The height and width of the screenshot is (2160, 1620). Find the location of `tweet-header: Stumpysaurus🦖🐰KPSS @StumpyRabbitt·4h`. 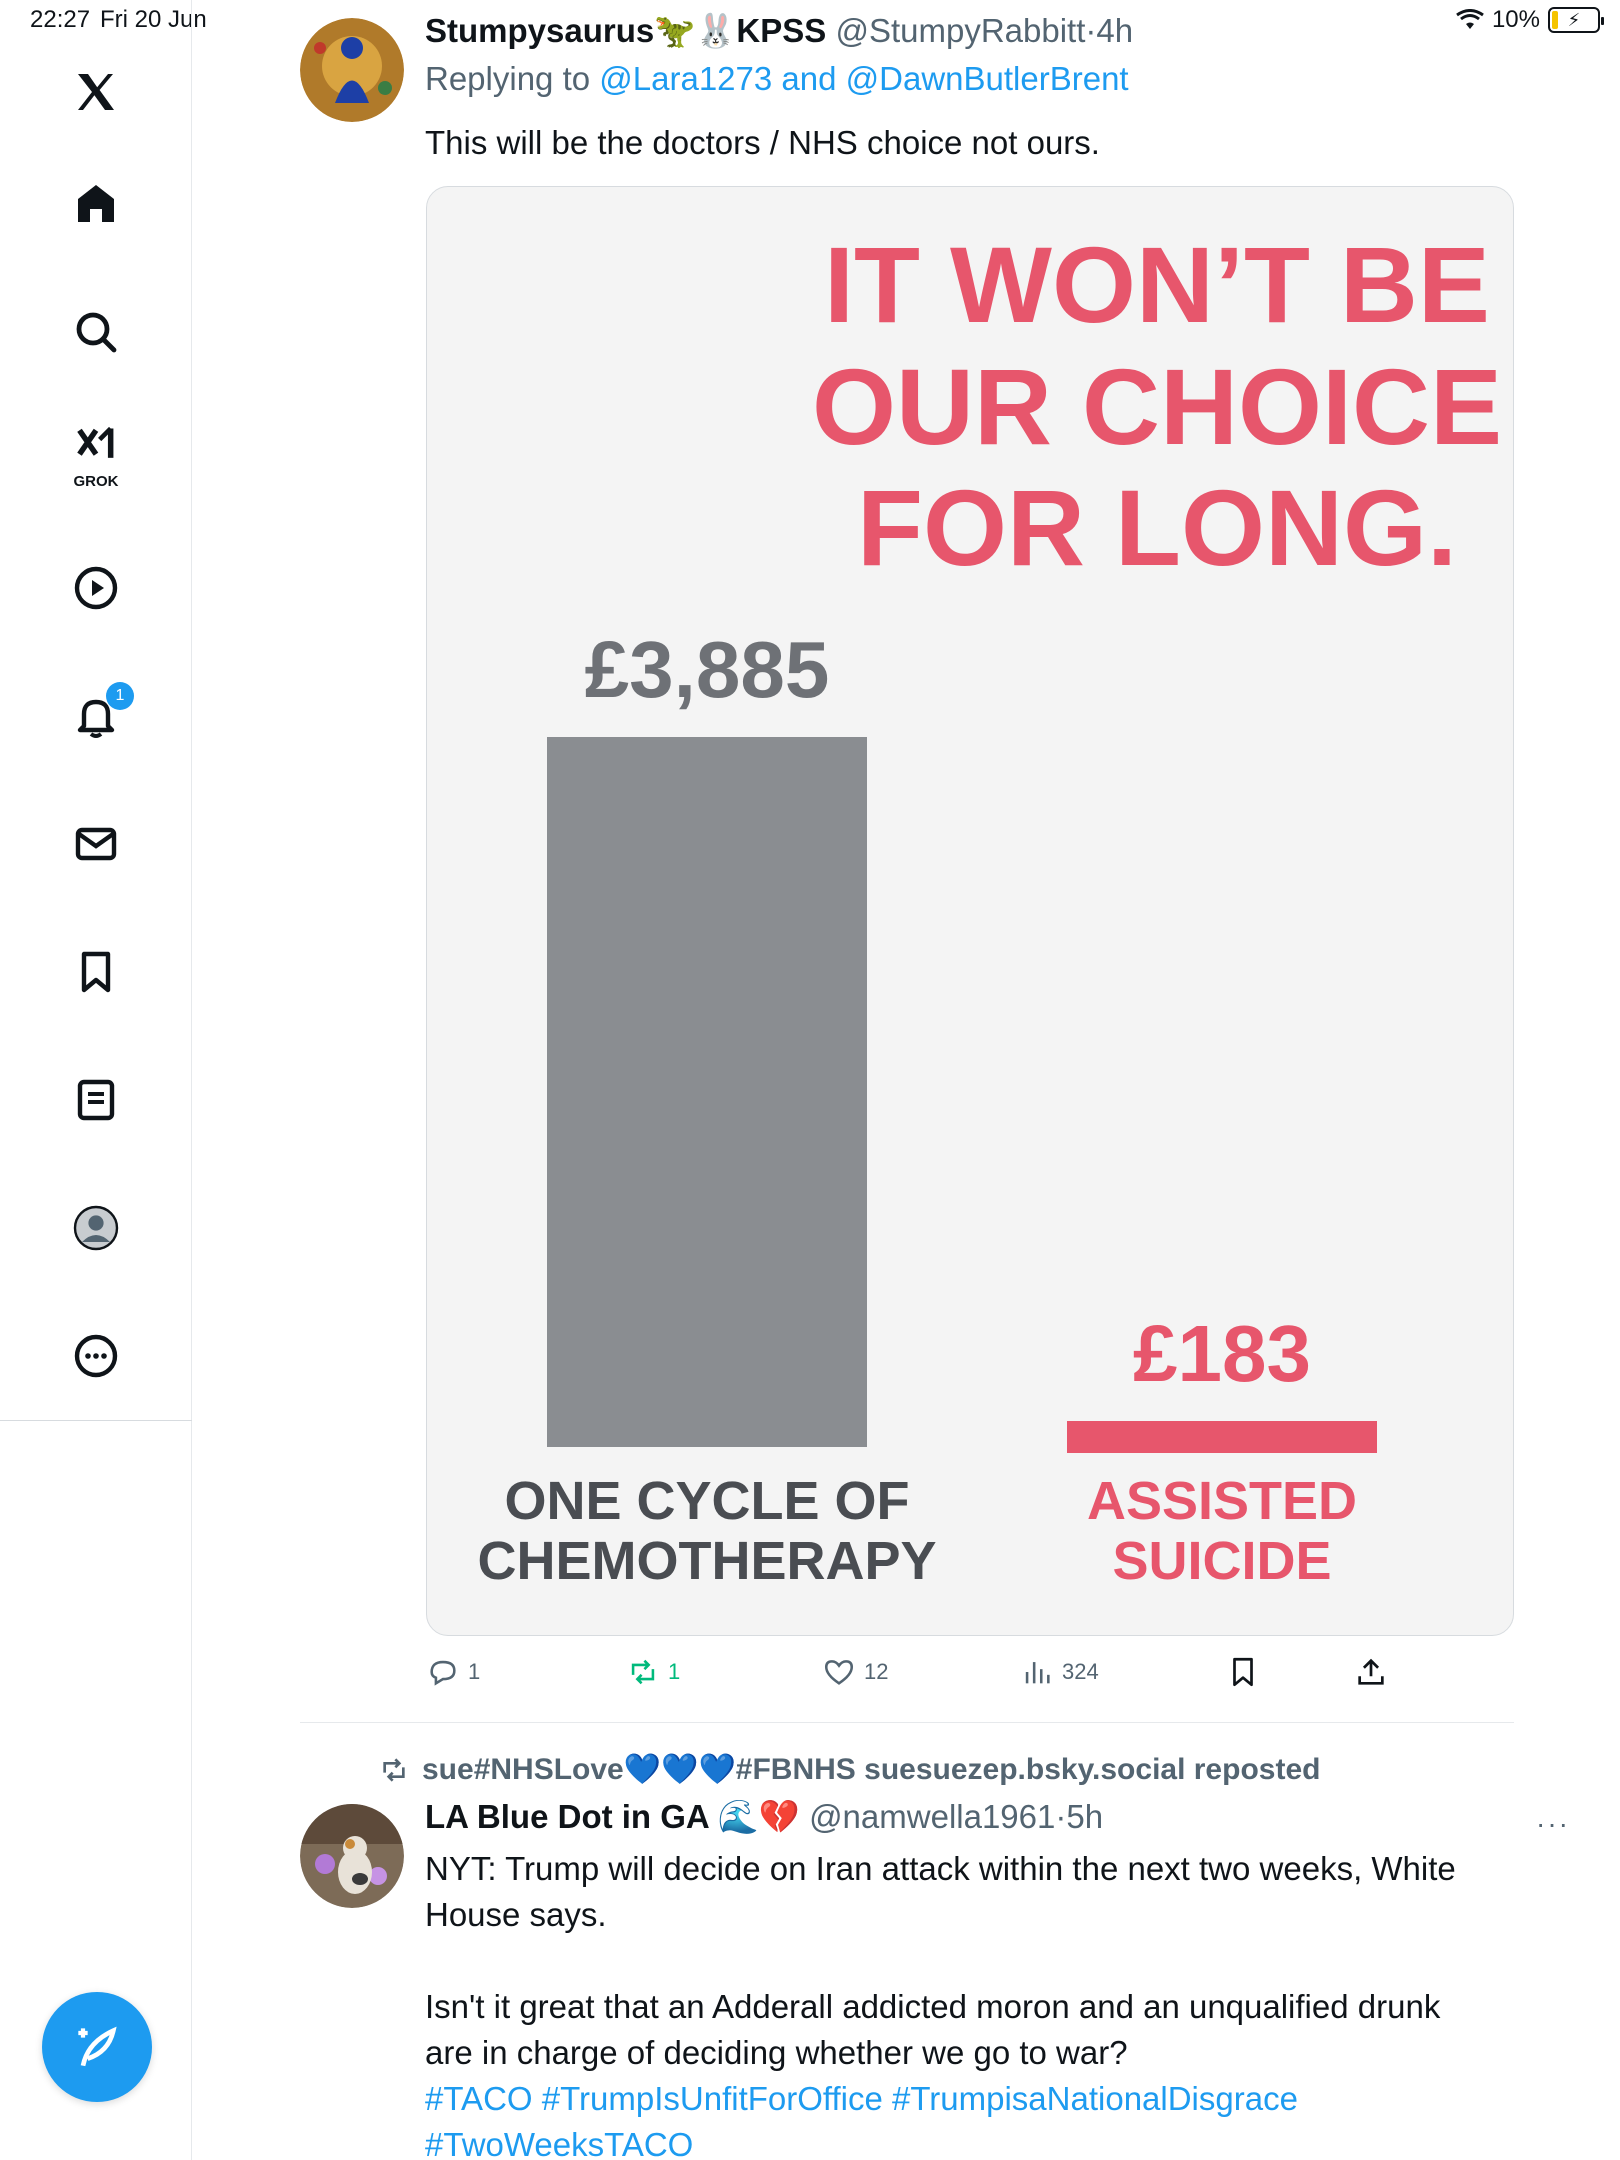

tweet-header: Stumpysaurus🦖🐰KPSS @StumpyRabbitt·4h is located at coordinates (779, 31).